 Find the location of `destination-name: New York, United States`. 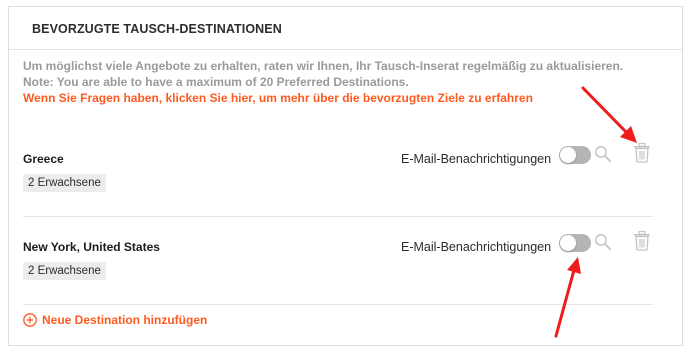

destination-name: New York, United States is located at coordinates (91, 247).